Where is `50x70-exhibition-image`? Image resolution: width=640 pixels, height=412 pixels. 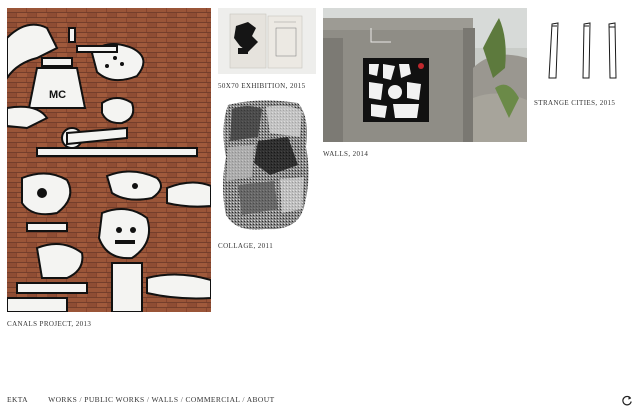
50x70-exhibition-image is located at coordinates (267, 41).